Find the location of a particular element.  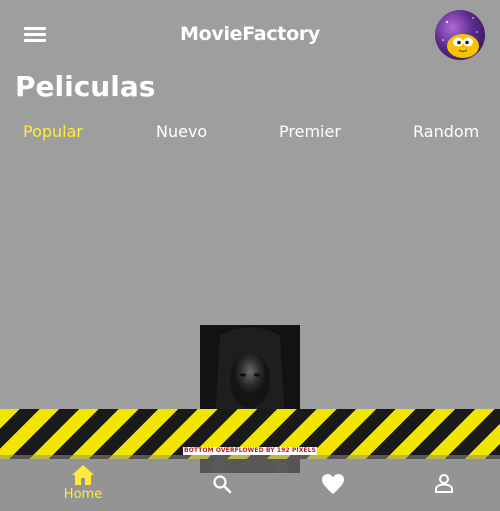

home-icon is located at coordinates (83, 475).